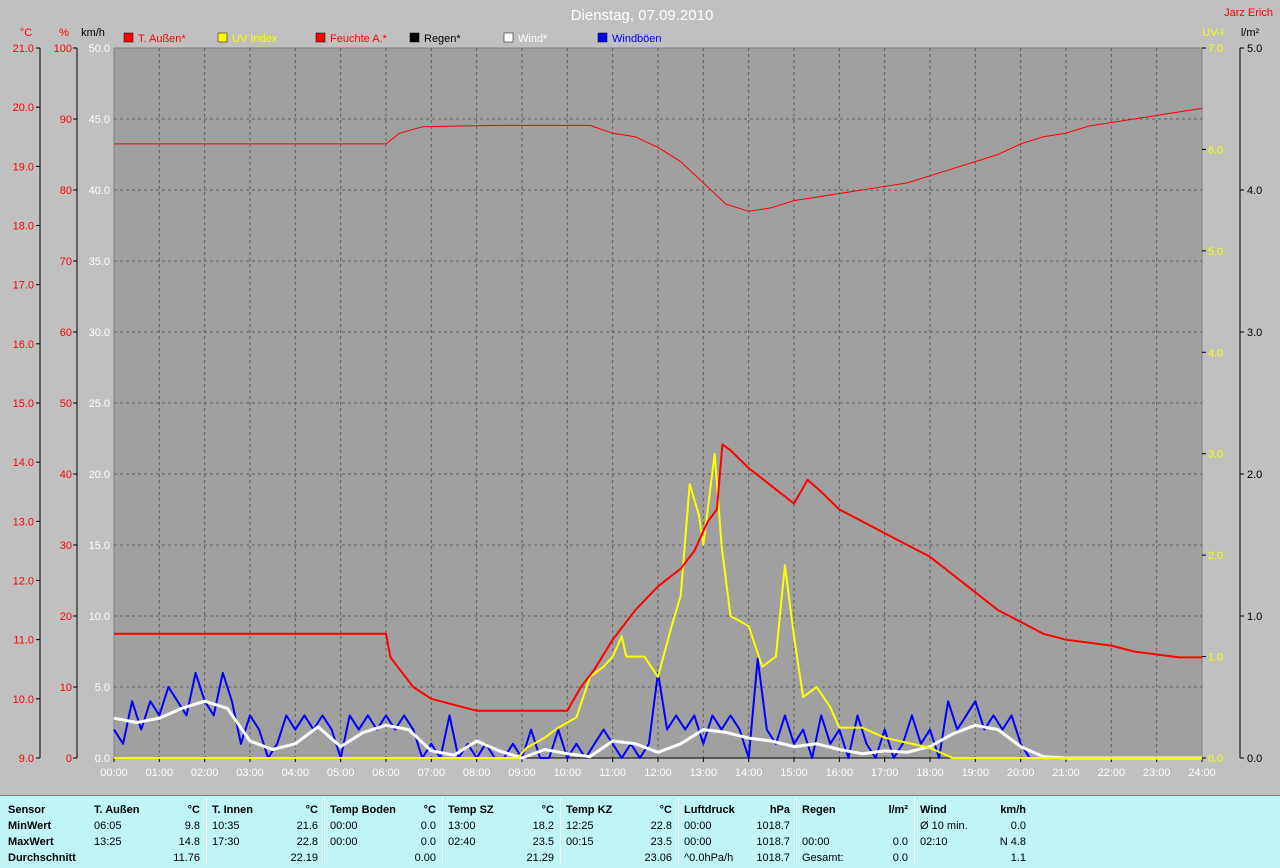 Image resolution: width=1280 pixels, height=868 pixels. What do you see at coordinates (885, 773) in the screenshot?
I see `x-tick-label: 17:00` at bounding box center [885, 773].